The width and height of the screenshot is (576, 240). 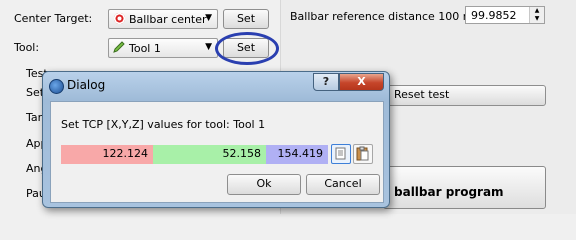 I want to click on ballbar-distance-label: Ballbar reference distance 100 mm:, so click(x=389, y=16).